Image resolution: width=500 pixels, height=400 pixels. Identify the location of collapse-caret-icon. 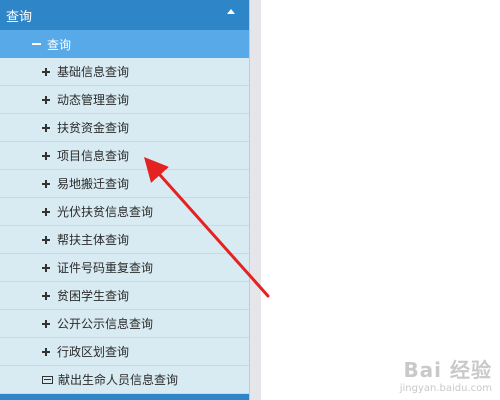
(231, 11).